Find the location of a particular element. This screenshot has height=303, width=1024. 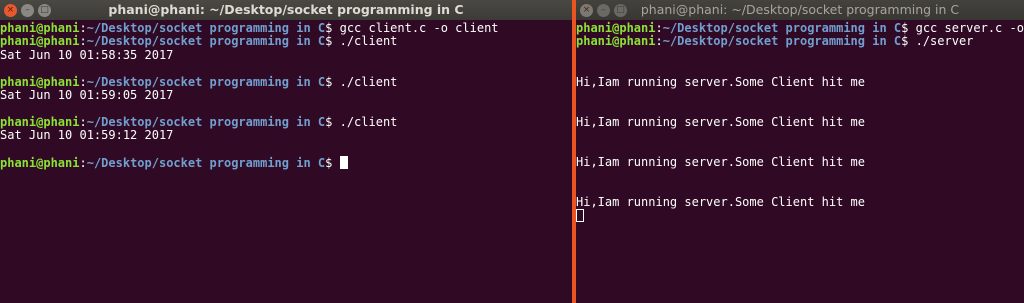

command-text: $ gcc server.c -o server is located at coordinates (962, 28).